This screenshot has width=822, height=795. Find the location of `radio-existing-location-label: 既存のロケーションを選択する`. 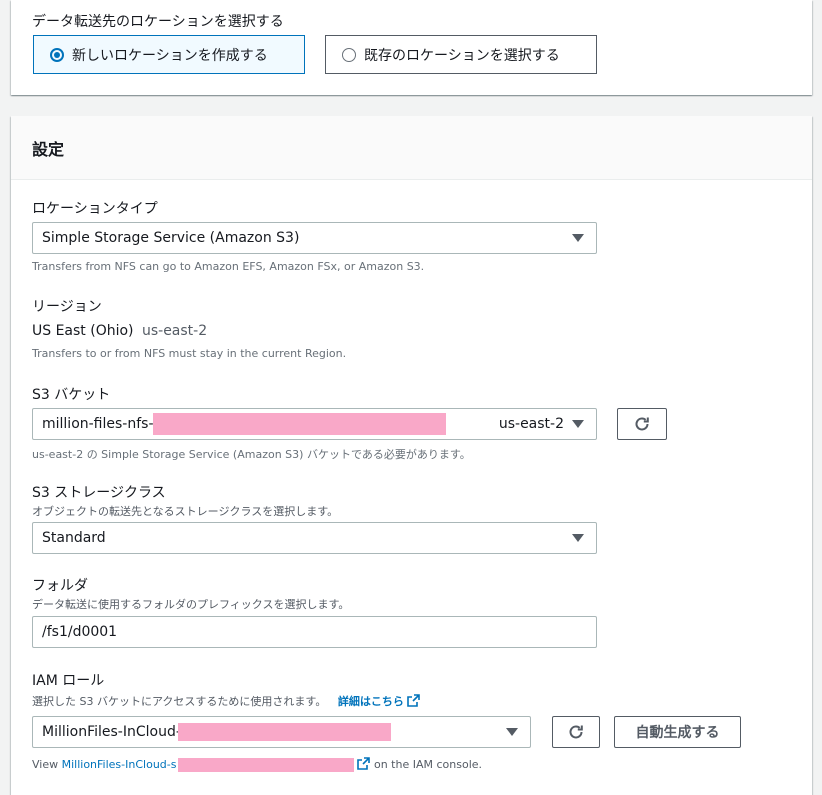

radio-existing-location-label: 既存のロケーションを選択する is located at coordinates (462, 55).